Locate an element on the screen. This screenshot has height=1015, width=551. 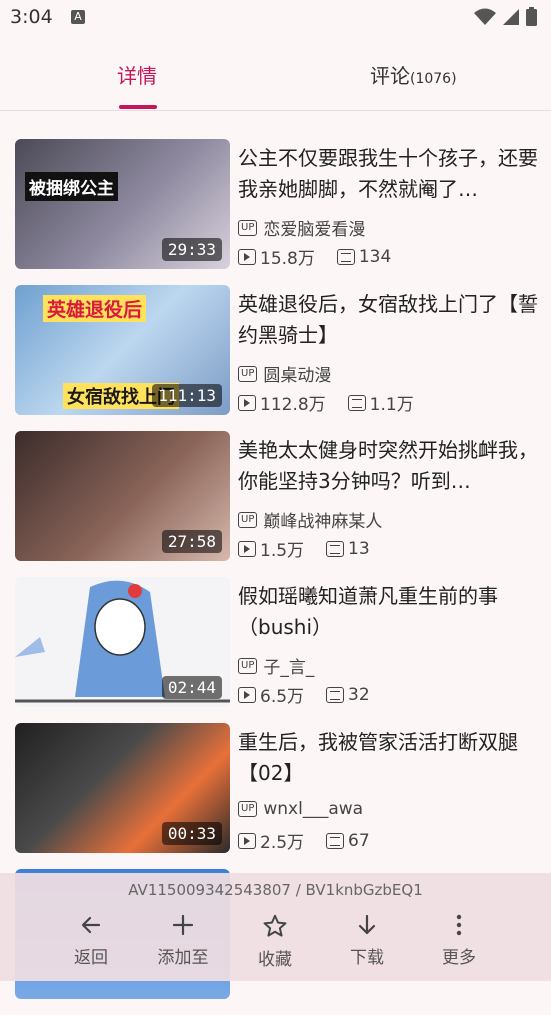
battery-icon is located at coordinates (531, 16).